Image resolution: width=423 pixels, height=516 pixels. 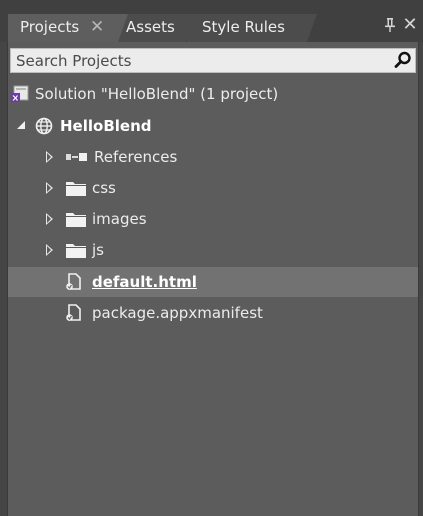 I want to click on css-folder-label: css, so click(x=104, y=188).